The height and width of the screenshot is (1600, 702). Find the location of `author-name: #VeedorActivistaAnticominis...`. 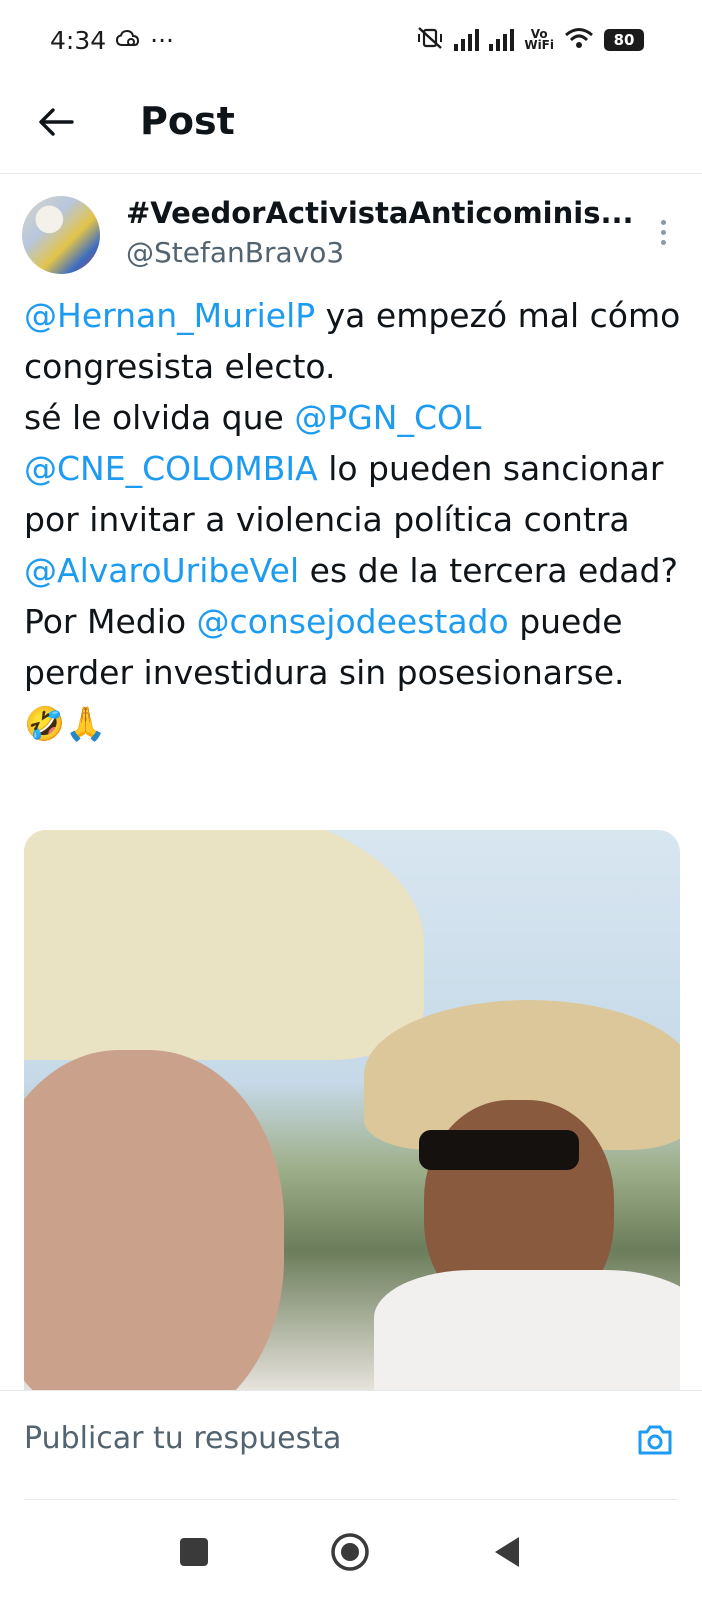

author-name: #VeedorActivistaAnticominis... is located at coordinates (381, 213).